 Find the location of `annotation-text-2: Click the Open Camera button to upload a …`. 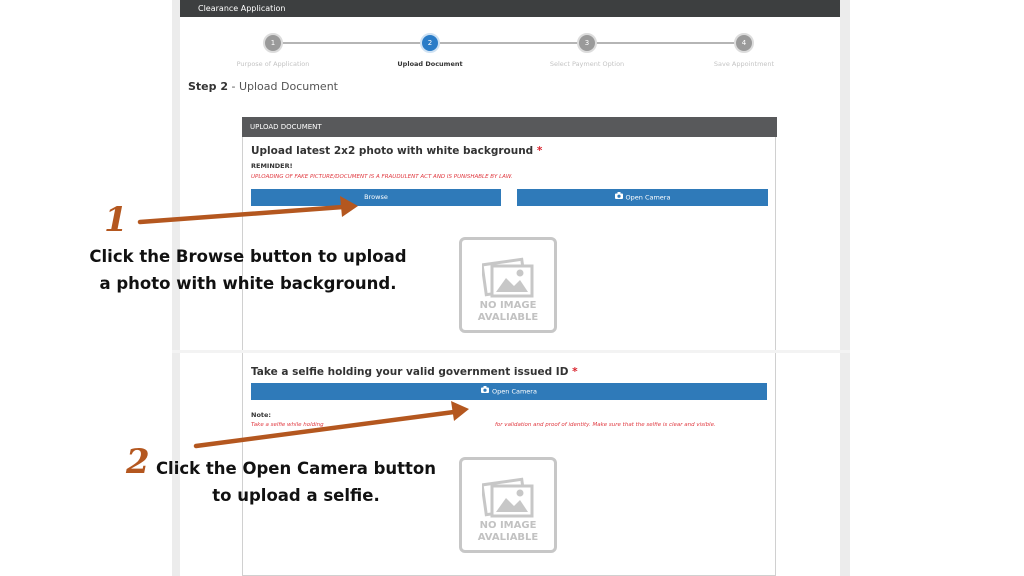

annotation-text-2: Click the Open Camera button to upload a … is located at coordinates (296, 482).